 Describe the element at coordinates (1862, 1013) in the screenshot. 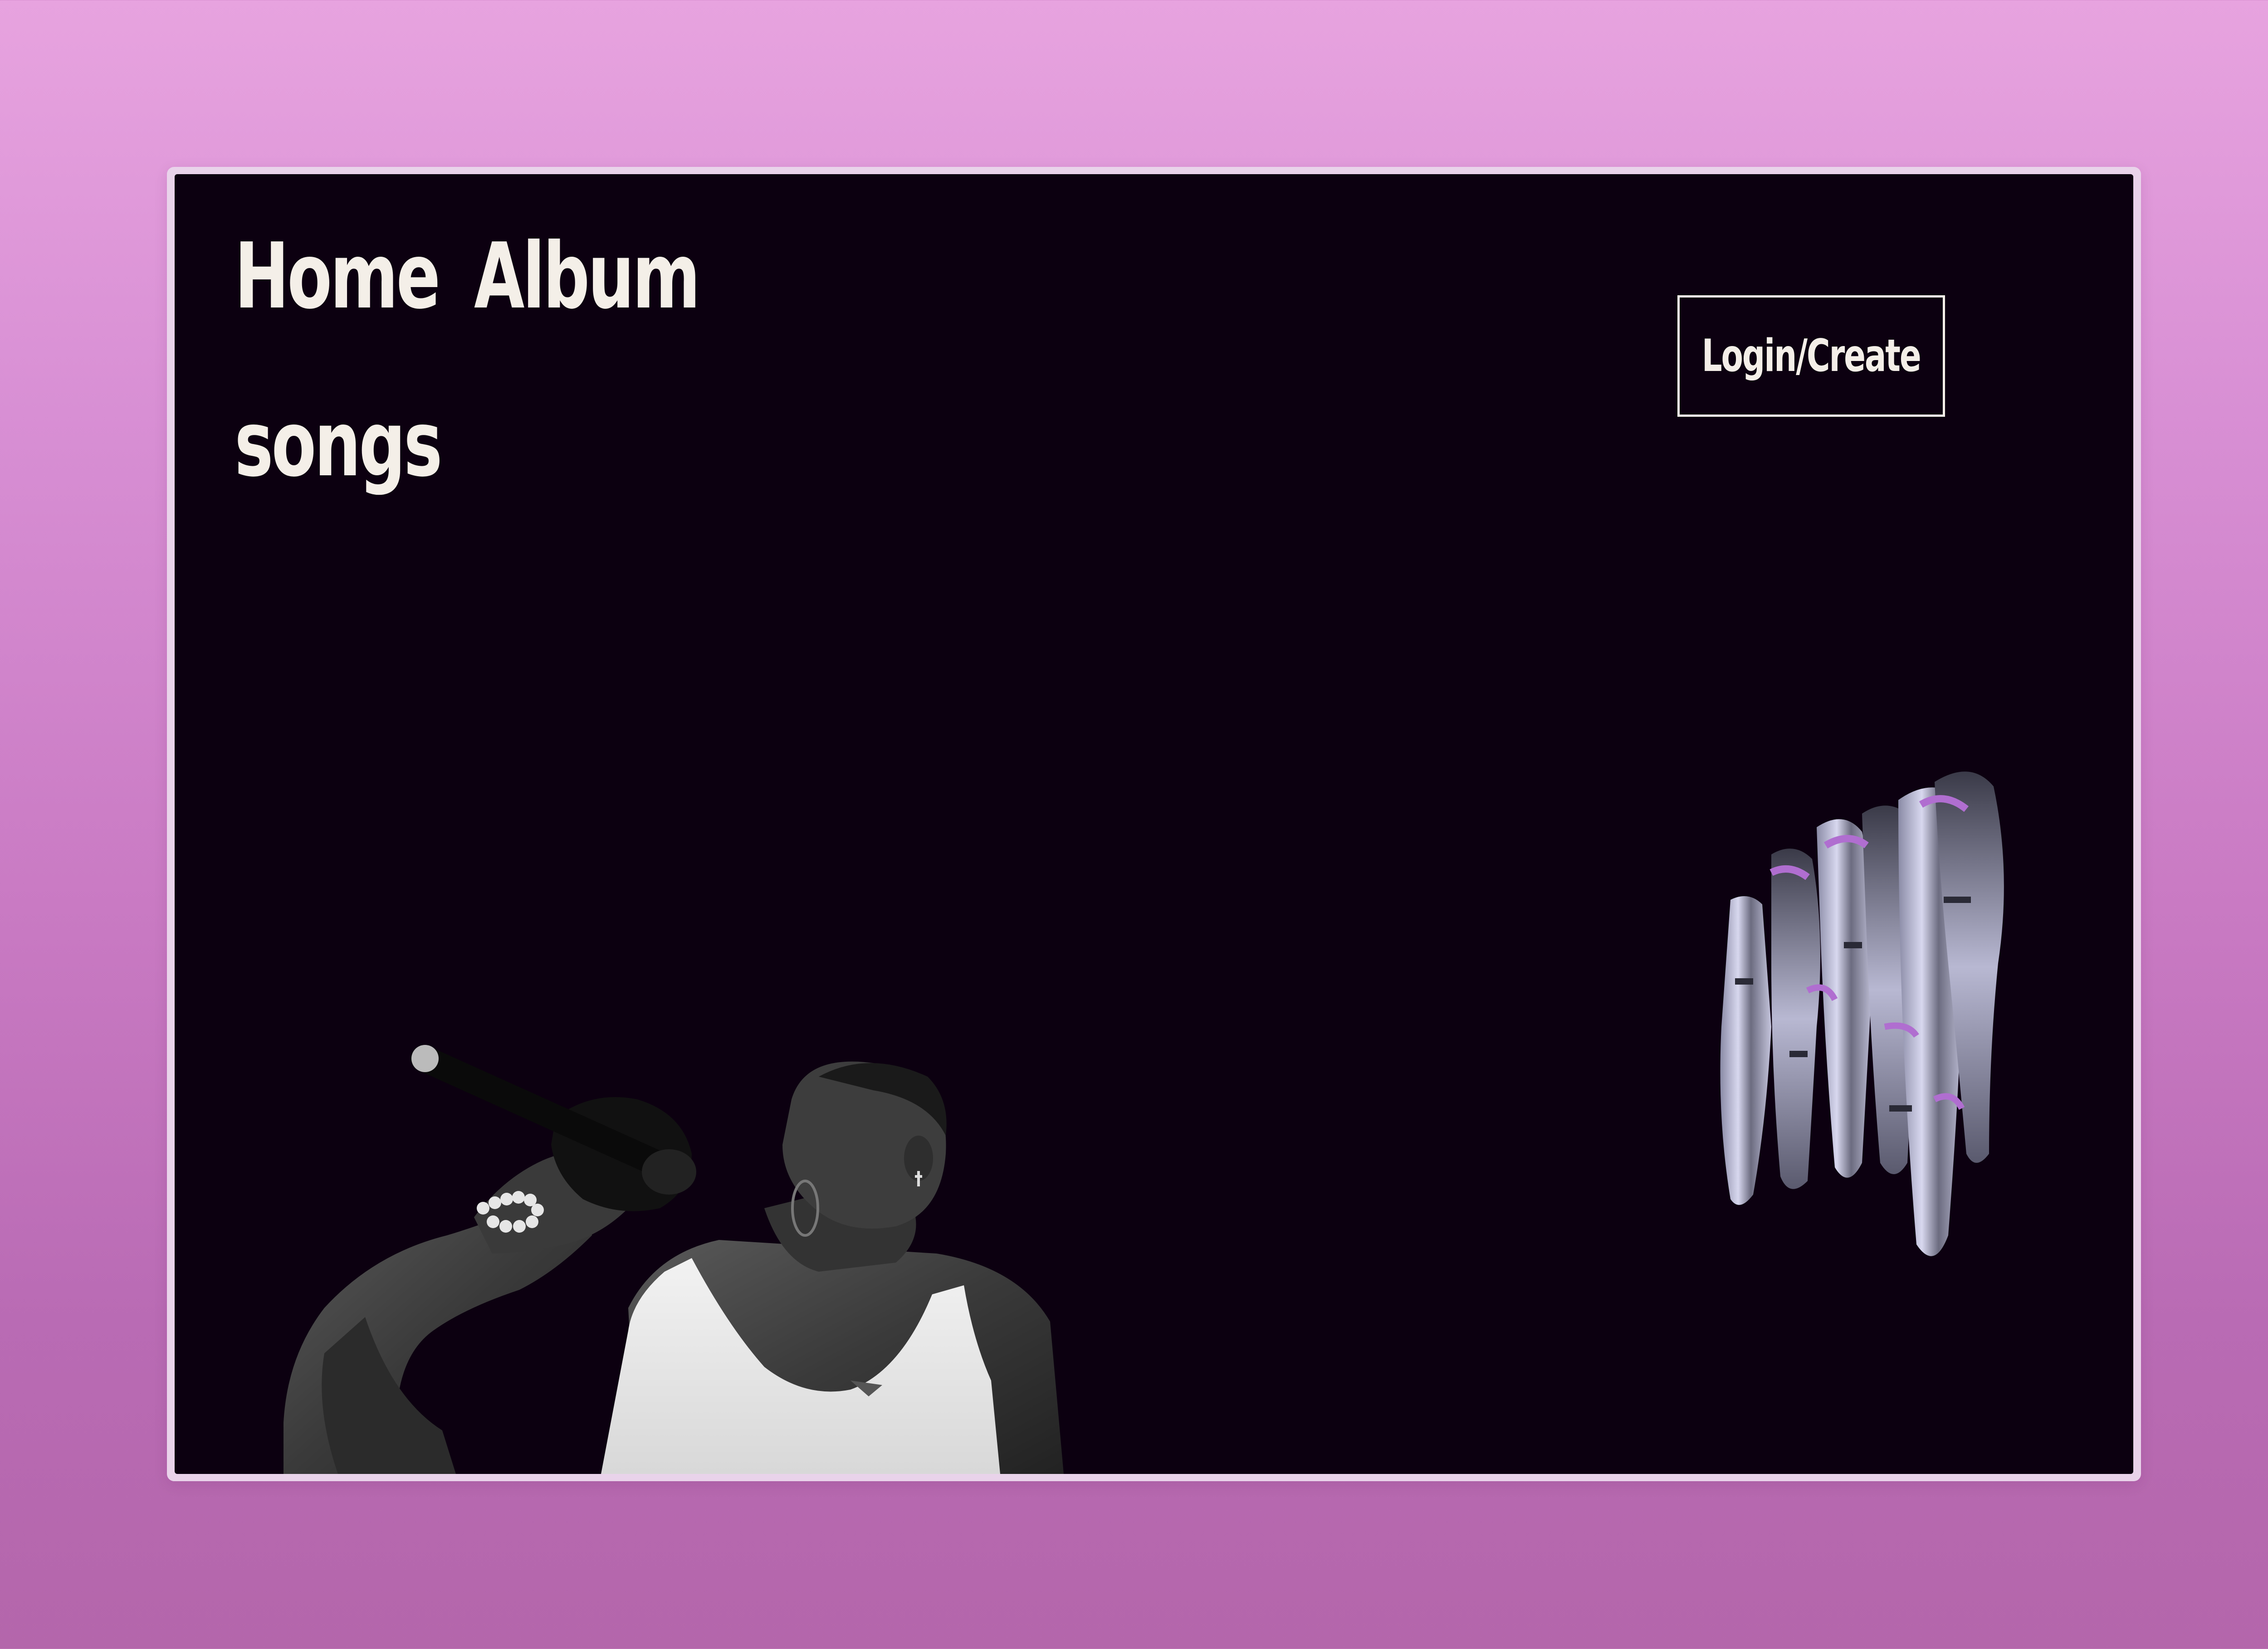

I see `chrome-sculpture-image` at that location.